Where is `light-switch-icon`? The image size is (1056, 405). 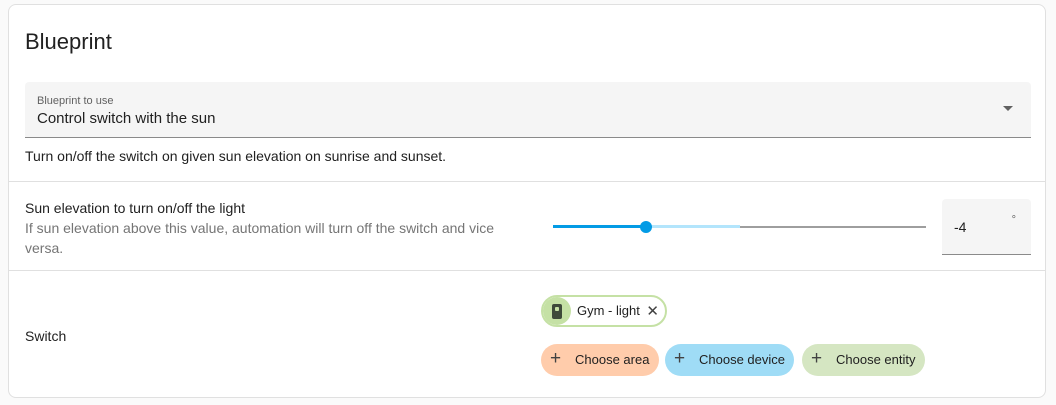 light-switch-icon is located at coordinates (557, 311).